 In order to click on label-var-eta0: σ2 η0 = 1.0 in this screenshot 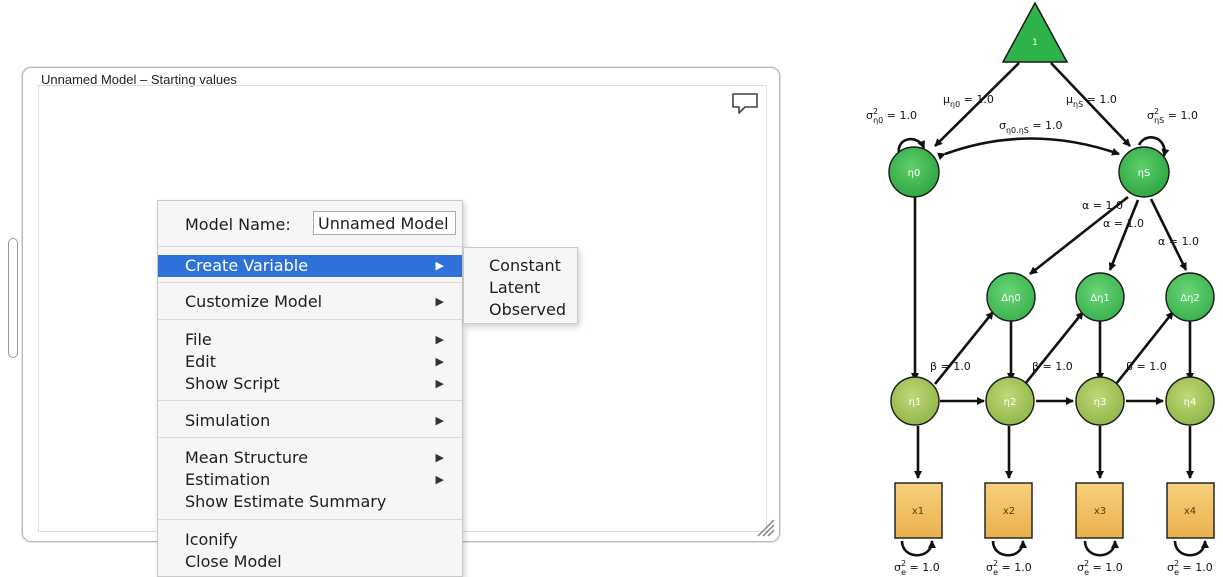, I will do `click(891, 116)`.